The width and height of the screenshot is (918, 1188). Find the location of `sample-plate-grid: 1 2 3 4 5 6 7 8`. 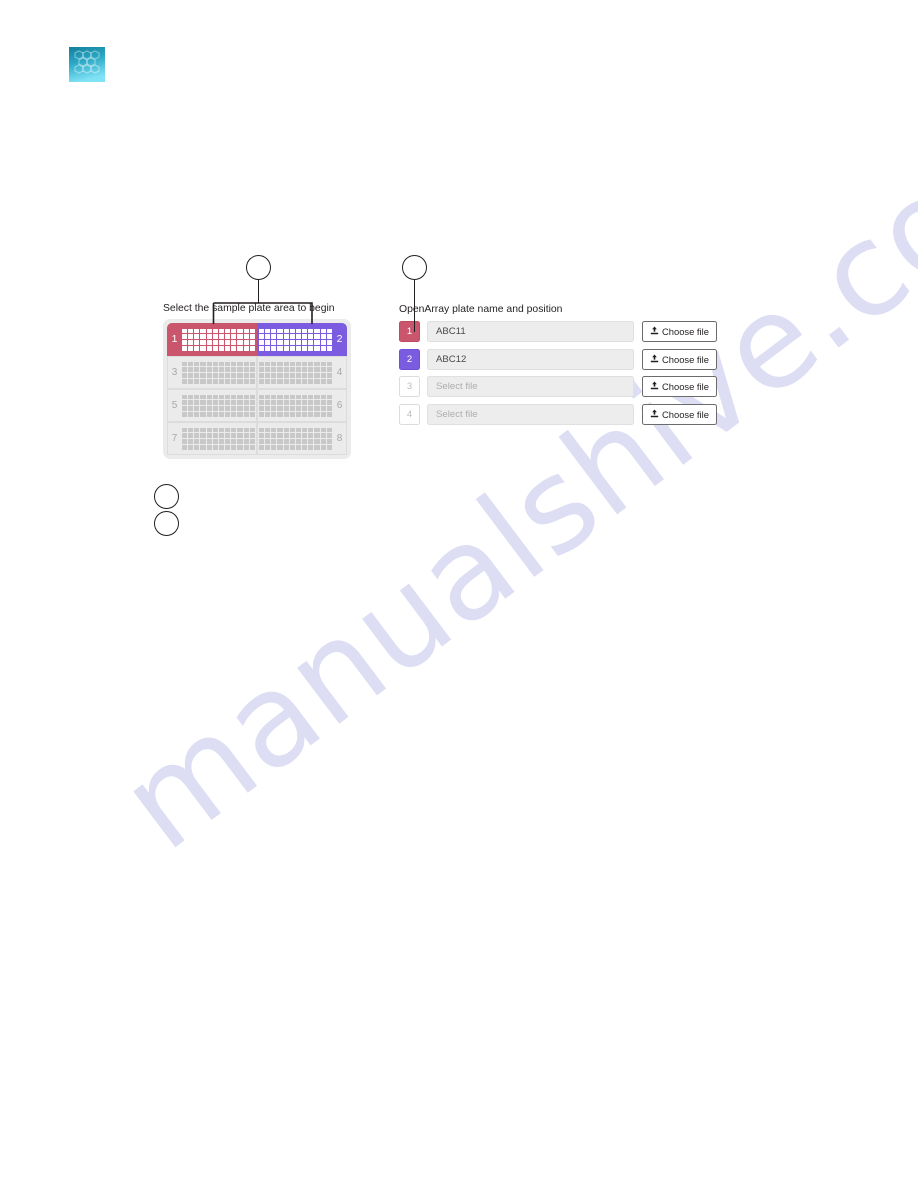

sample-plate-grid: 1 2 3 4 5 6 7 8 is located at coordinates (257, 389).